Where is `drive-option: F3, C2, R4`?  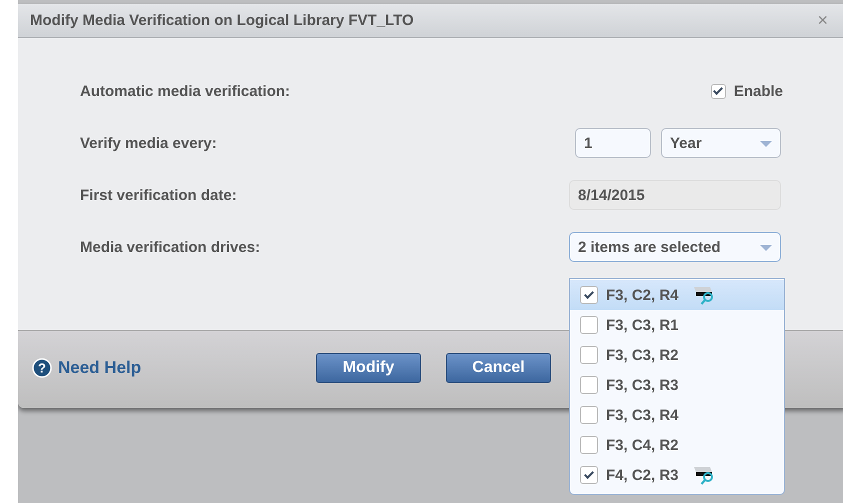 drive-option: F3, C2, R4 is located at coordinates (677, 295).